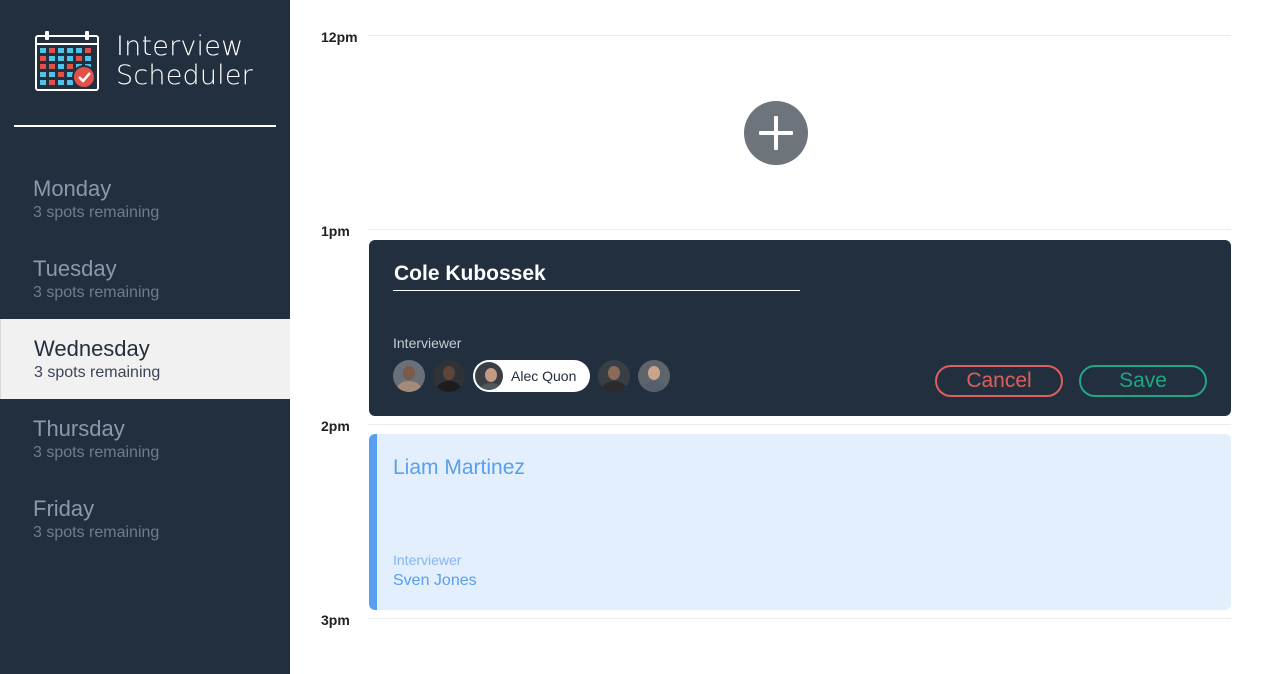  Describe the element at coordinates (1143, 381) in the screenshot. I see `save-button: Save` at that location.